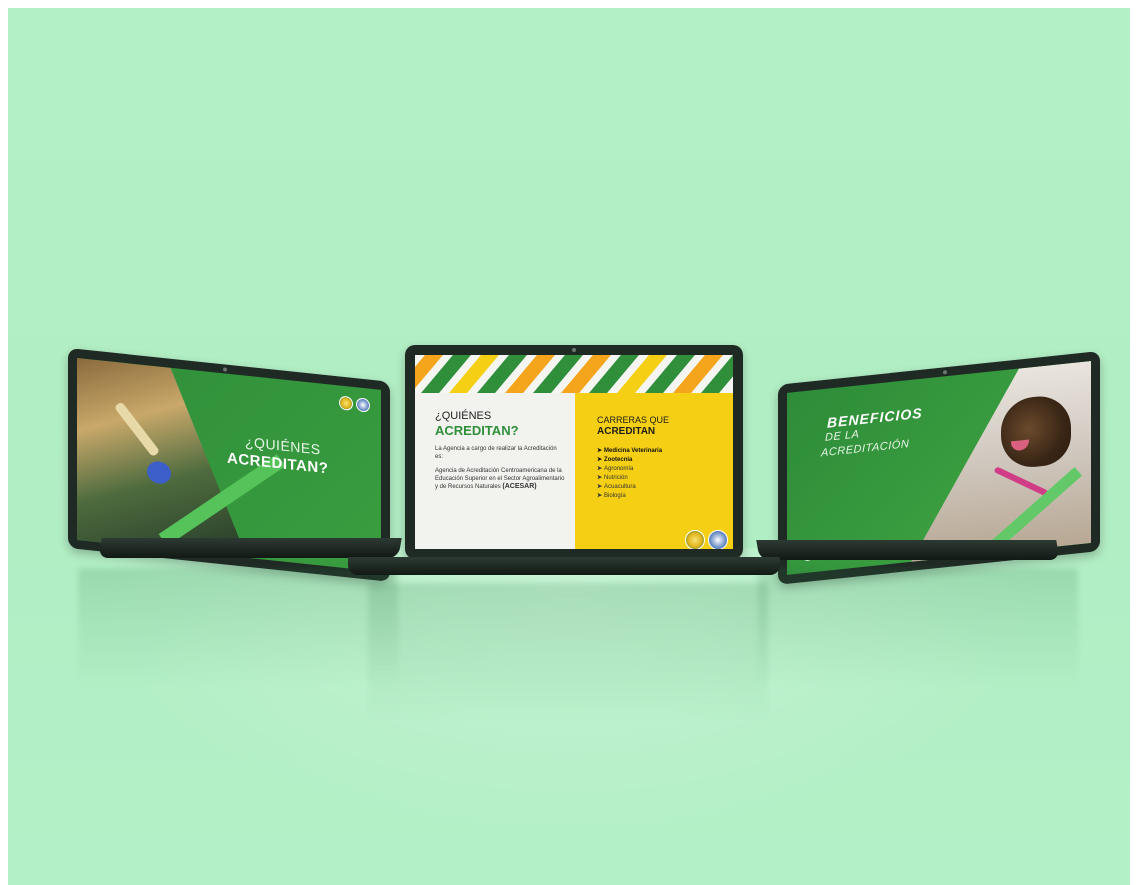 The width and height of the screenshot is (1138, 885). I want to click on career-item: ➤ Nutrición, so click(629, 478).